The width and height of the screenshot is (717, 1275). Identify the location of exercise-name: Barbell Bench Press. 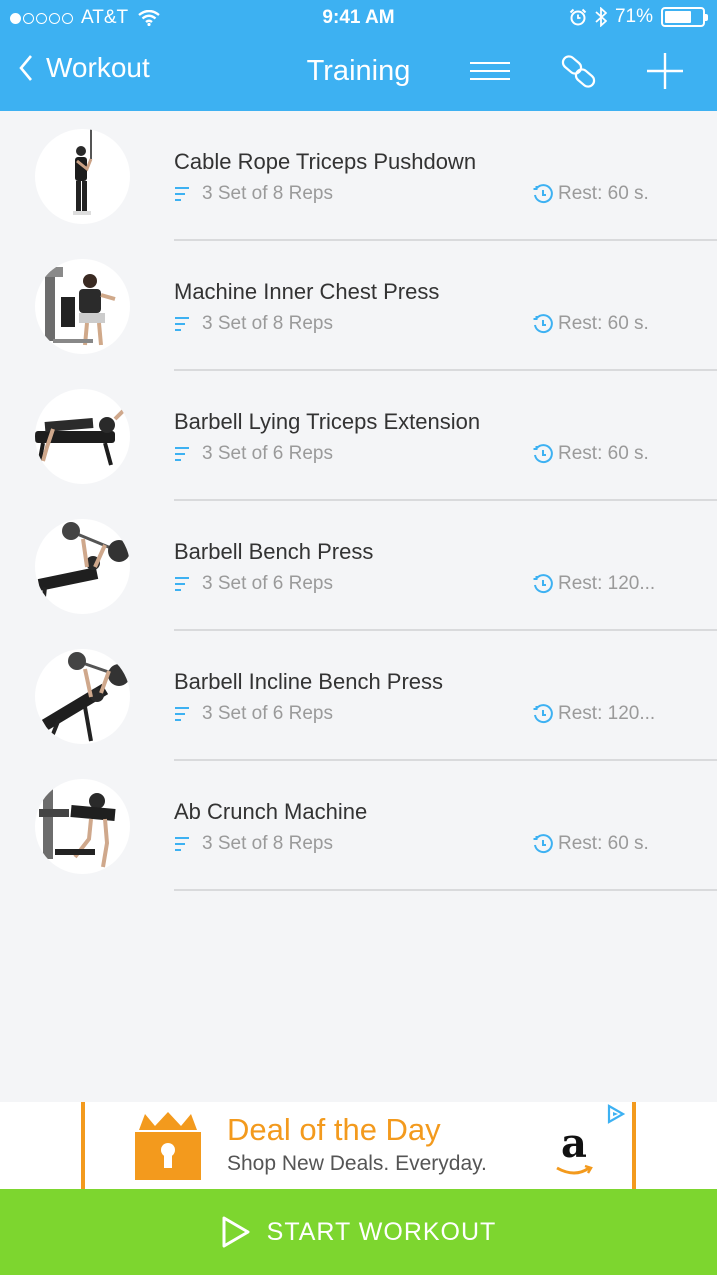
(274, 551).